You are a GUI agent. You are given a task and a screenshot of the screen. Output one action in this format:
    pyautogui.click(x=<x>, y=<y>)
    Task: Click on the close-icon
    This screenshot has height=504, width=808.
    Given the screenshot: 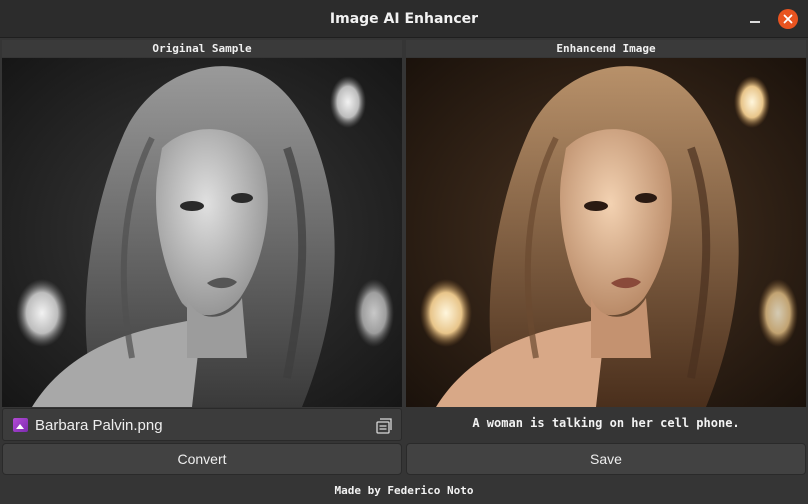 What is the action you would take?
    pyautogui.click(x=788, y=19)
    